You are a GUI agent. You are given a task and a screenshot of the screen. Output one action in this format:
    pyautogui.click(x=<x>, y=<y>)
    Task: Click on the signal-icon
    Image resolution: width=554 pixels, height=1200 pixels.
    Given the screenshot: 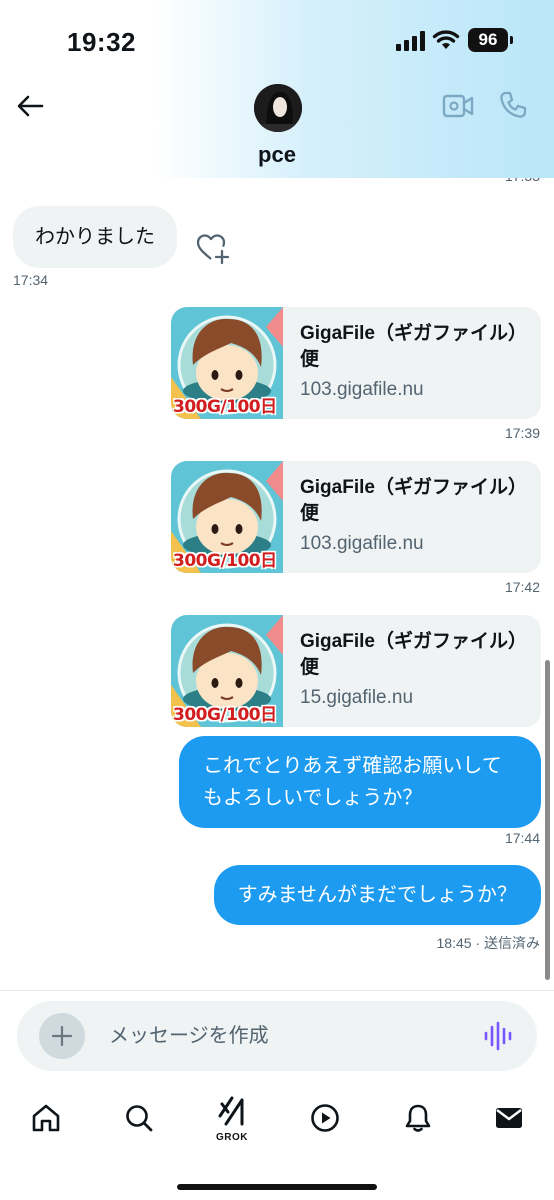 What is the action you would take?
    pyautogui.click(x=410, y=41)
    